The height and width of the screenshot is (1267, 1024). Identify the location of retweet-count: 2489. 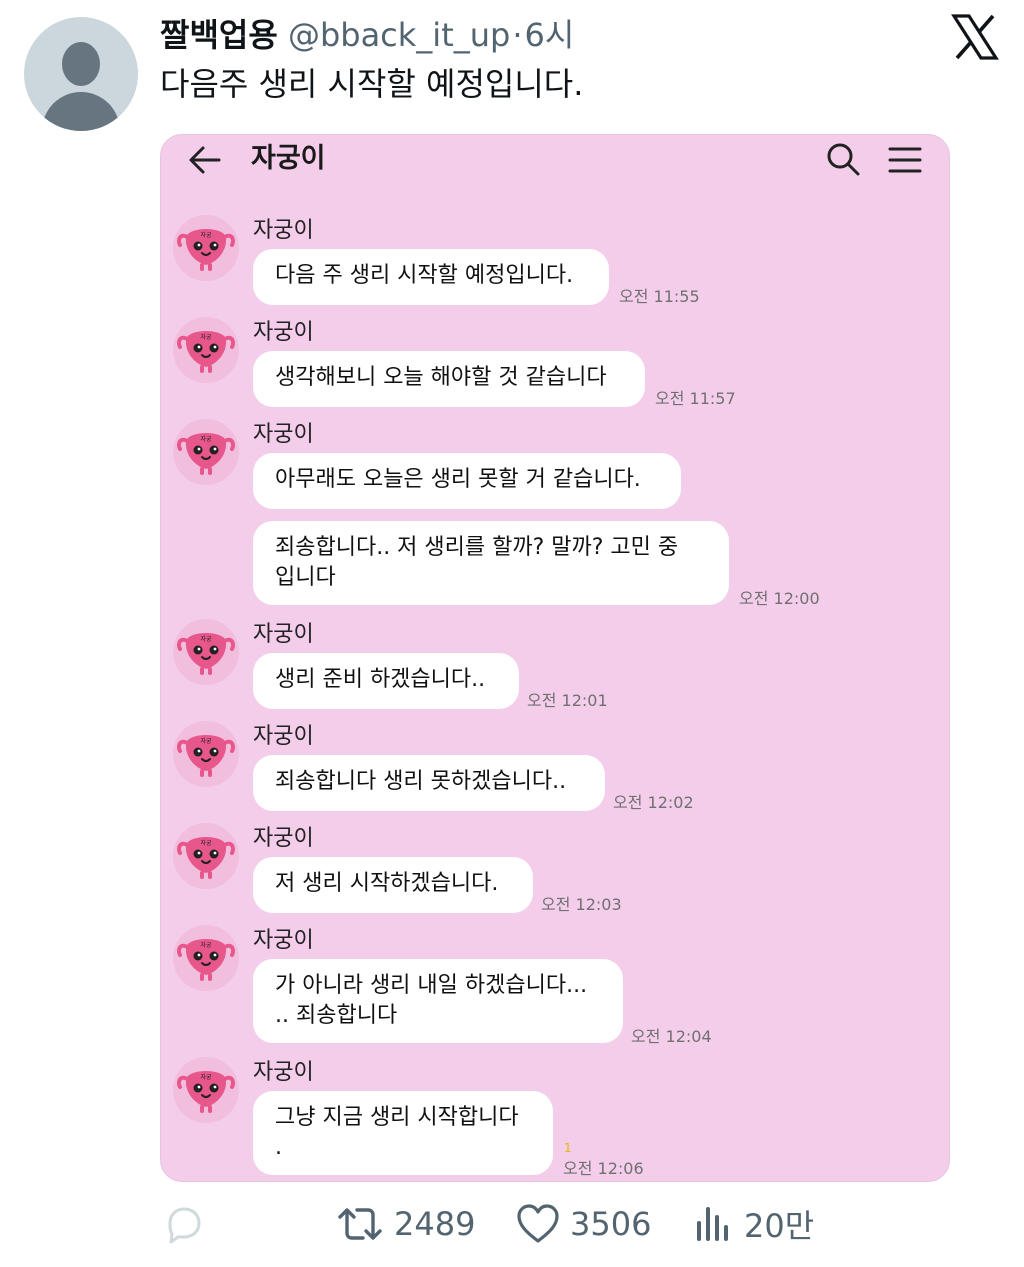
(435, 1224).